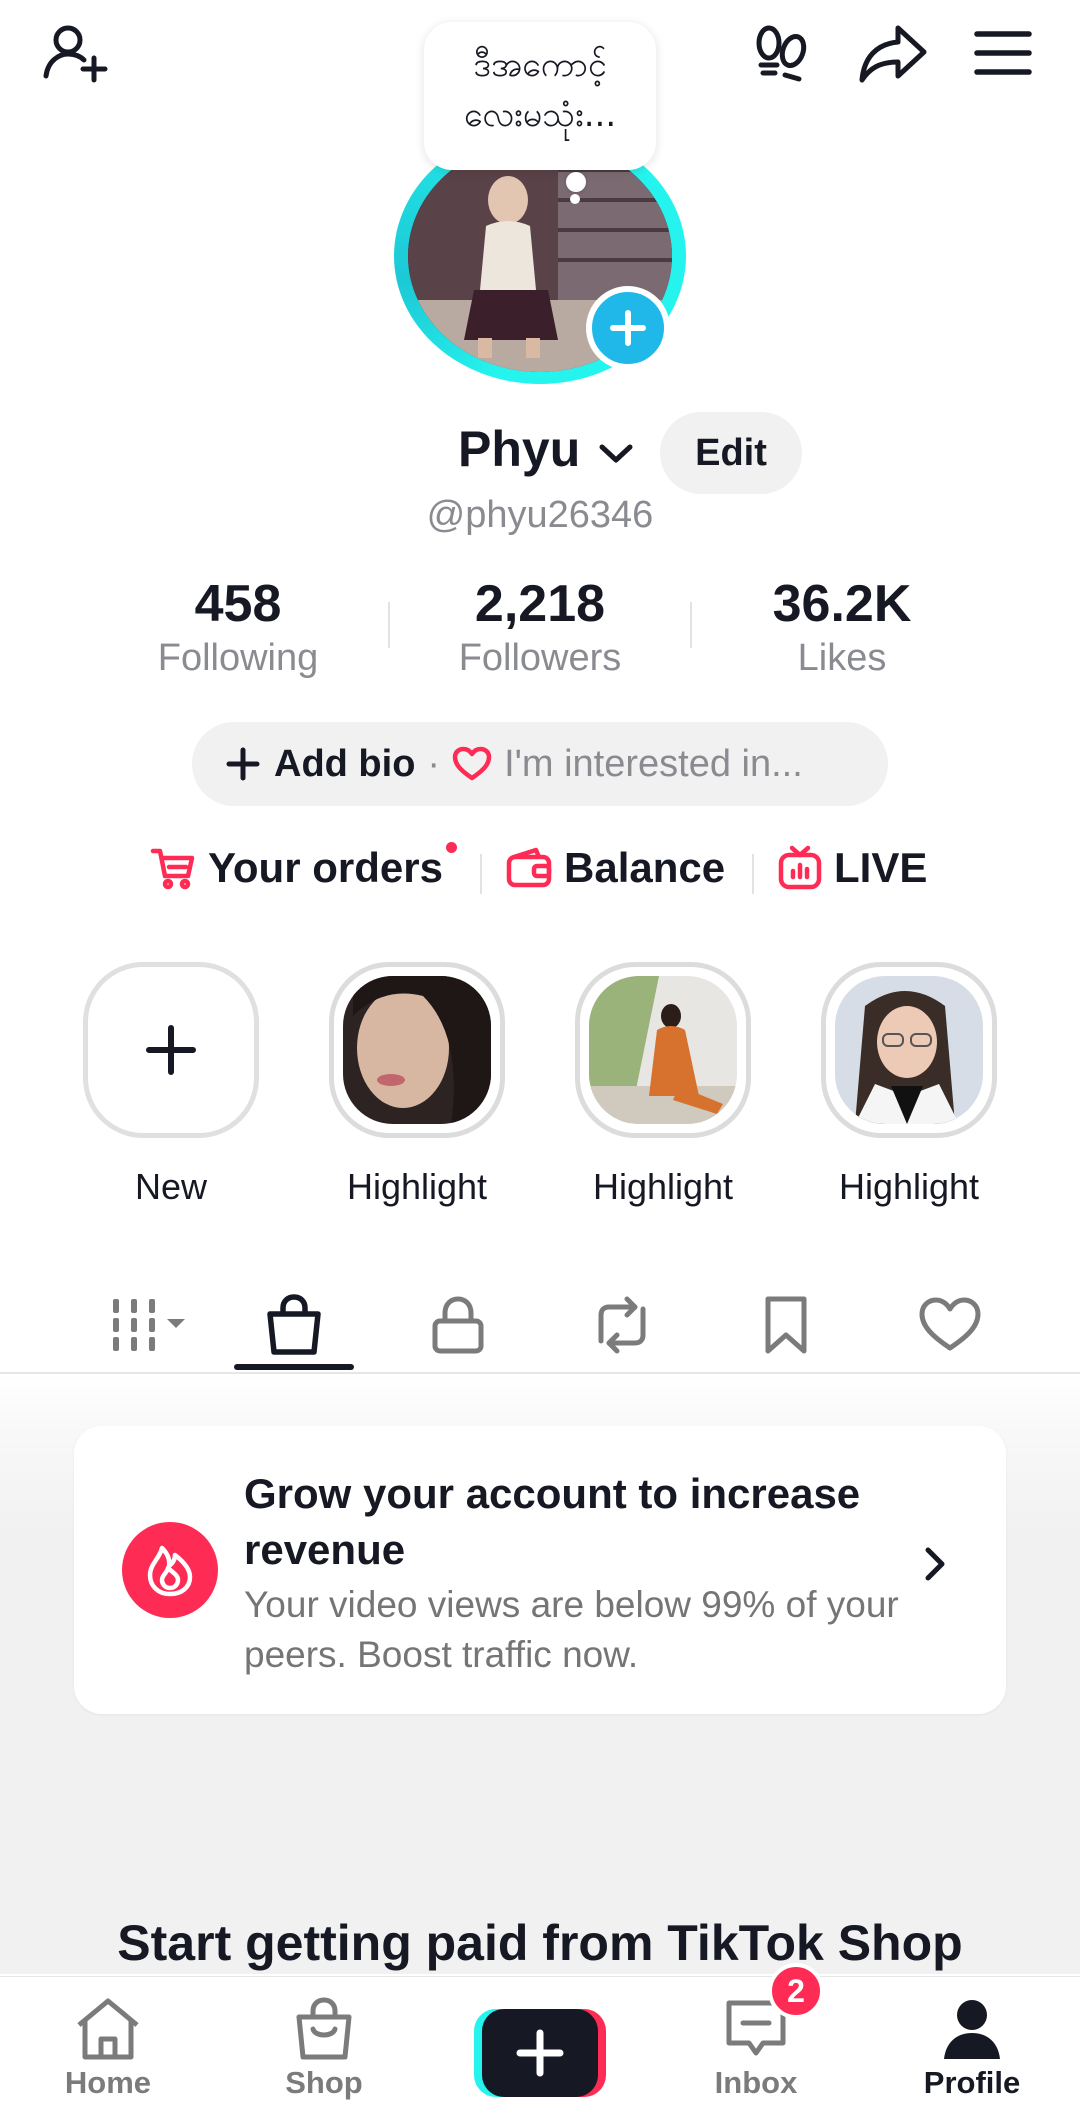 Image resolution: width=1080 pixels, height=2109 pixels. I want to click on heart-outline-icon, so click(472, 763).